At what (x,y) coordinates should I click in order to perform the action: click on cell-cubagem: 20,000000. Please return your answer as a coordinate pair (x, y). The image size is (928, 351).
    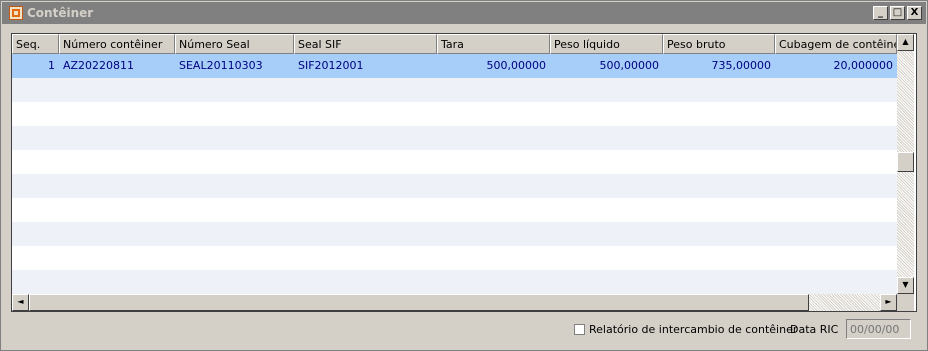
    Looking at the image, I should click on (863, 65).